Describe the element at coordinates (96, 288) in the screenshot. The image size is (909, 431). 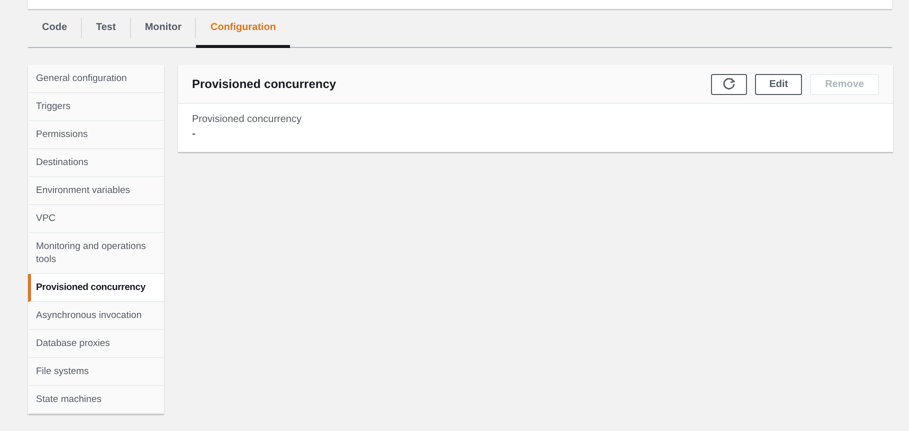
I see `sidebar-item: Provisioned concurrency` at that location.